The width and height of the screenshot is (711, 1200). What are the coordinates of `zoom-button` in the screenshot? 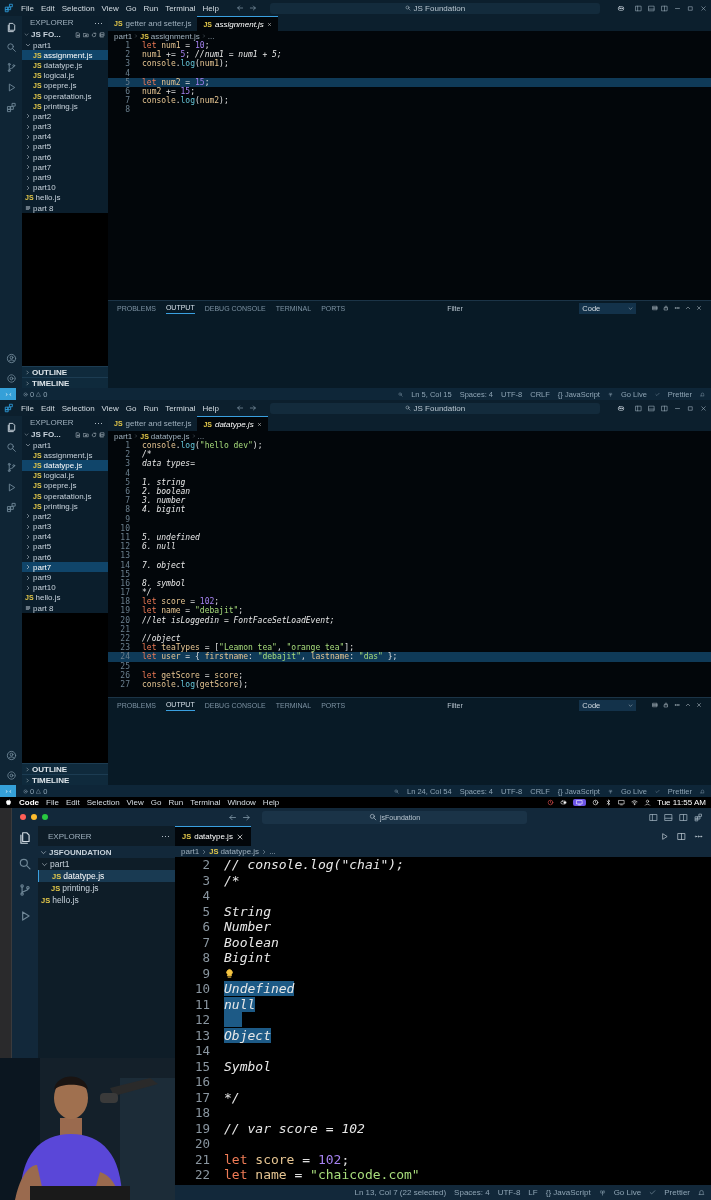 It's located at (45, 817).